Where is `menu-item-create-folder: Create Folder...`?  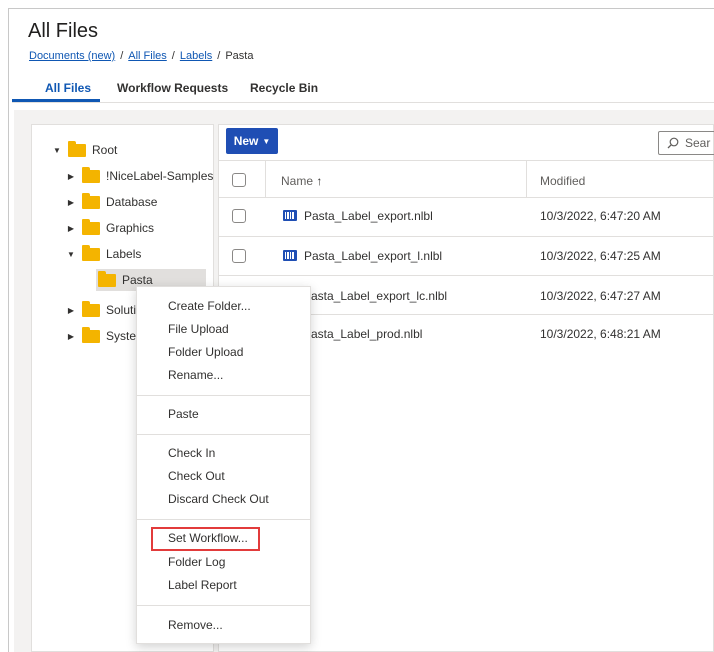
menu-item-create-folder: Create Folder... is located at coordinates (209, 306).